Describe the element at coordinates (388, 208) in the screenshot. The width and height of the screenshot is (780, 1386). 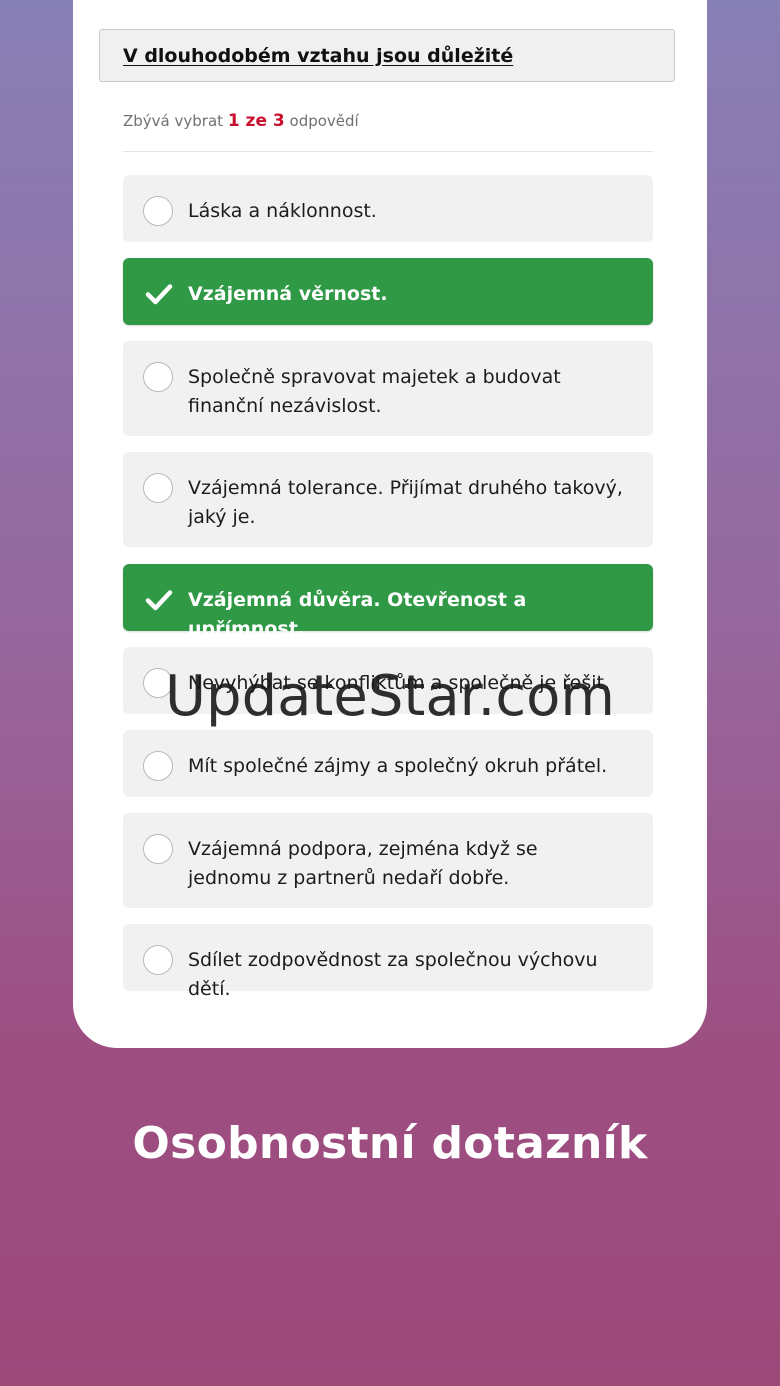
I see `answer-option-1: Láska a náklonnost.` at that location.